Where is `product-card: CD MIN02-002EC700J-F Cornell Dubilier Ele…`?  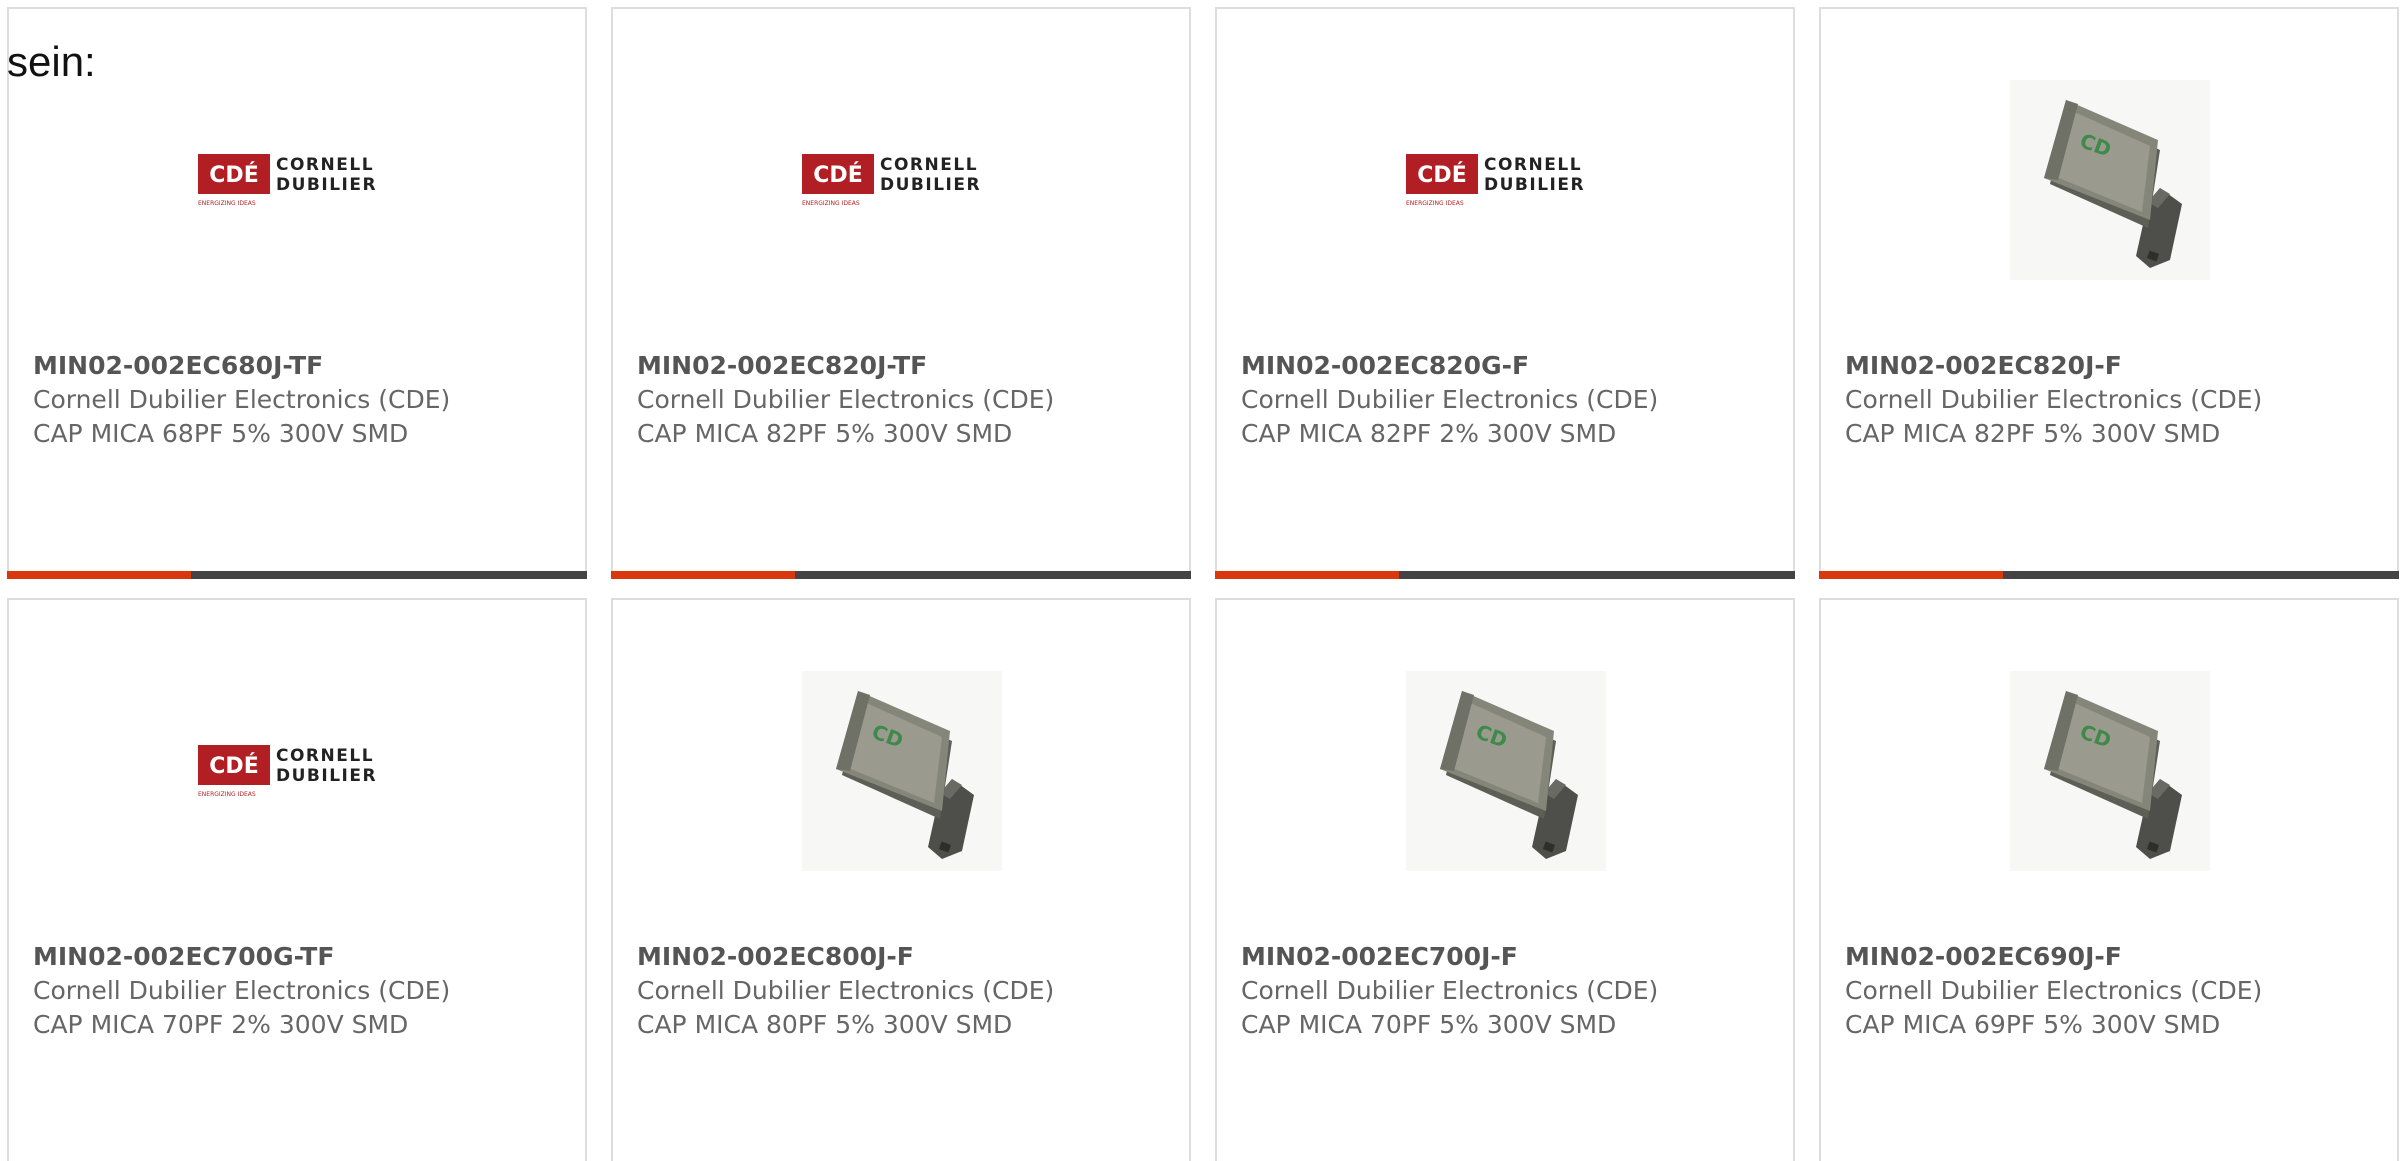 product-card: CD MIN02-002EC700J-F Cornell Dubilier Ele… is located at coordinates (1505, 879).